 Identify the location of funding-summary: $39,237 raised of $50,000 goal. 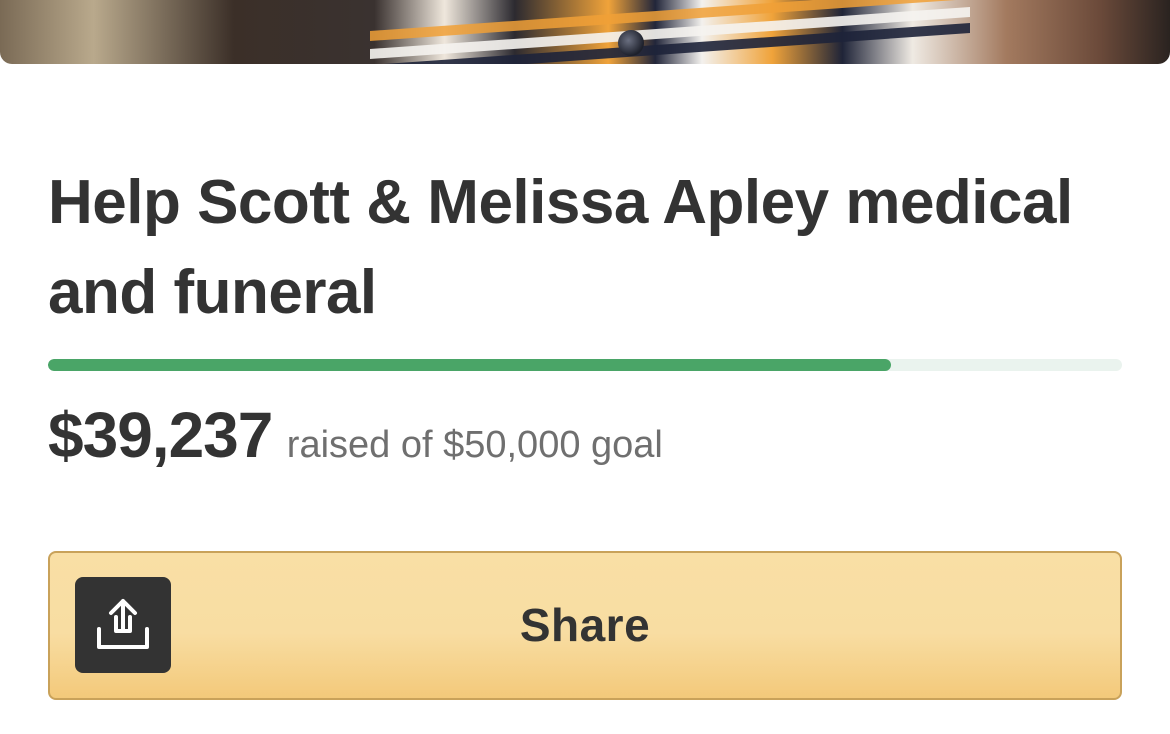
(355, 435).